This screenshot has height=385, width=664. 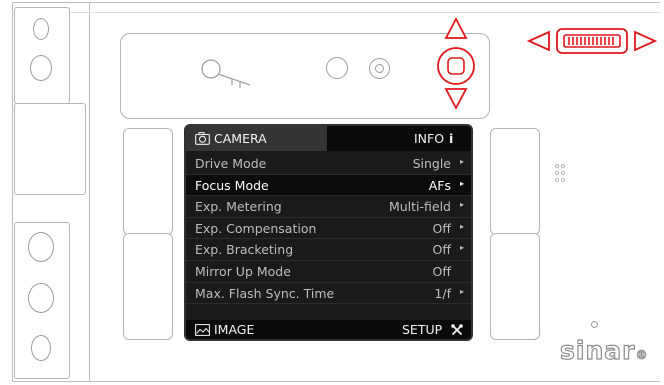 I want to click on tab-setup: SETUP, so click(x=428, y=329).